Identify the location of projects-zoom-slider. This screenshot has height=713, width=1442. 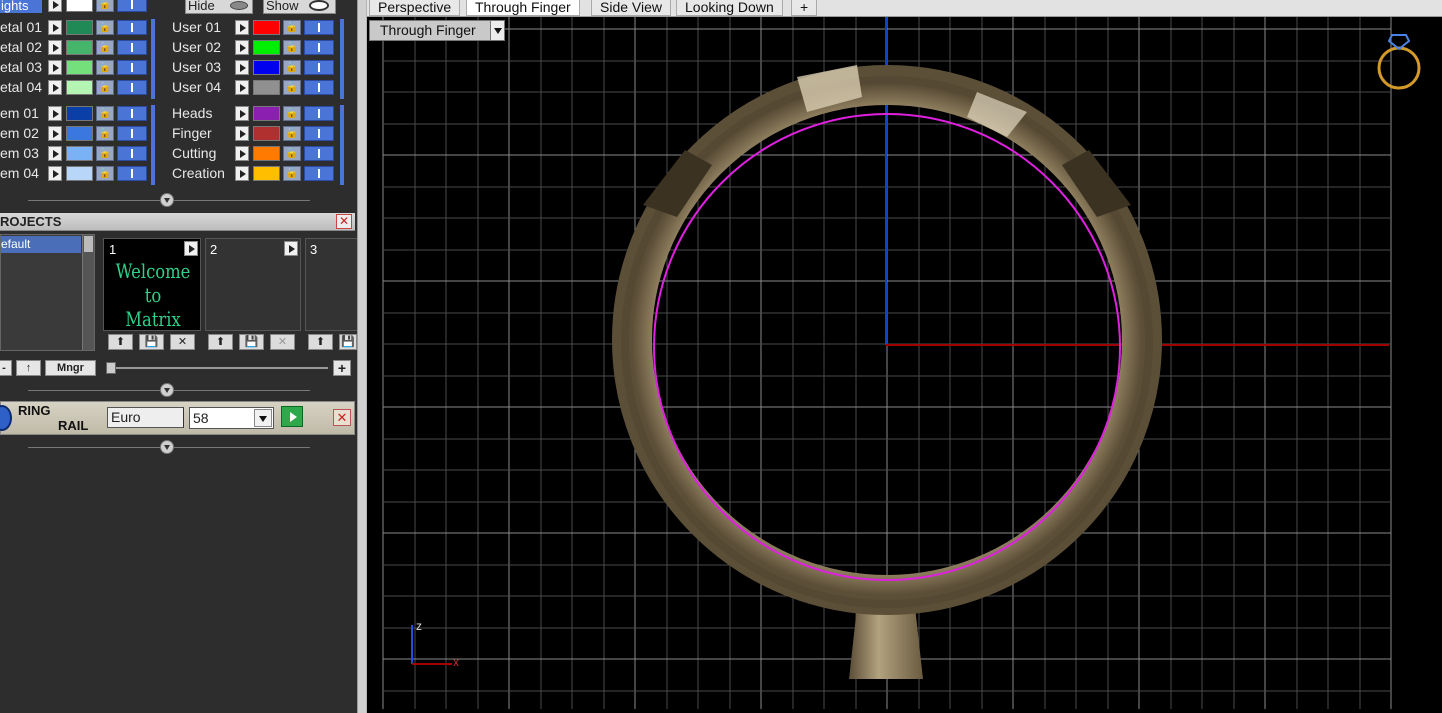
(217, 368).